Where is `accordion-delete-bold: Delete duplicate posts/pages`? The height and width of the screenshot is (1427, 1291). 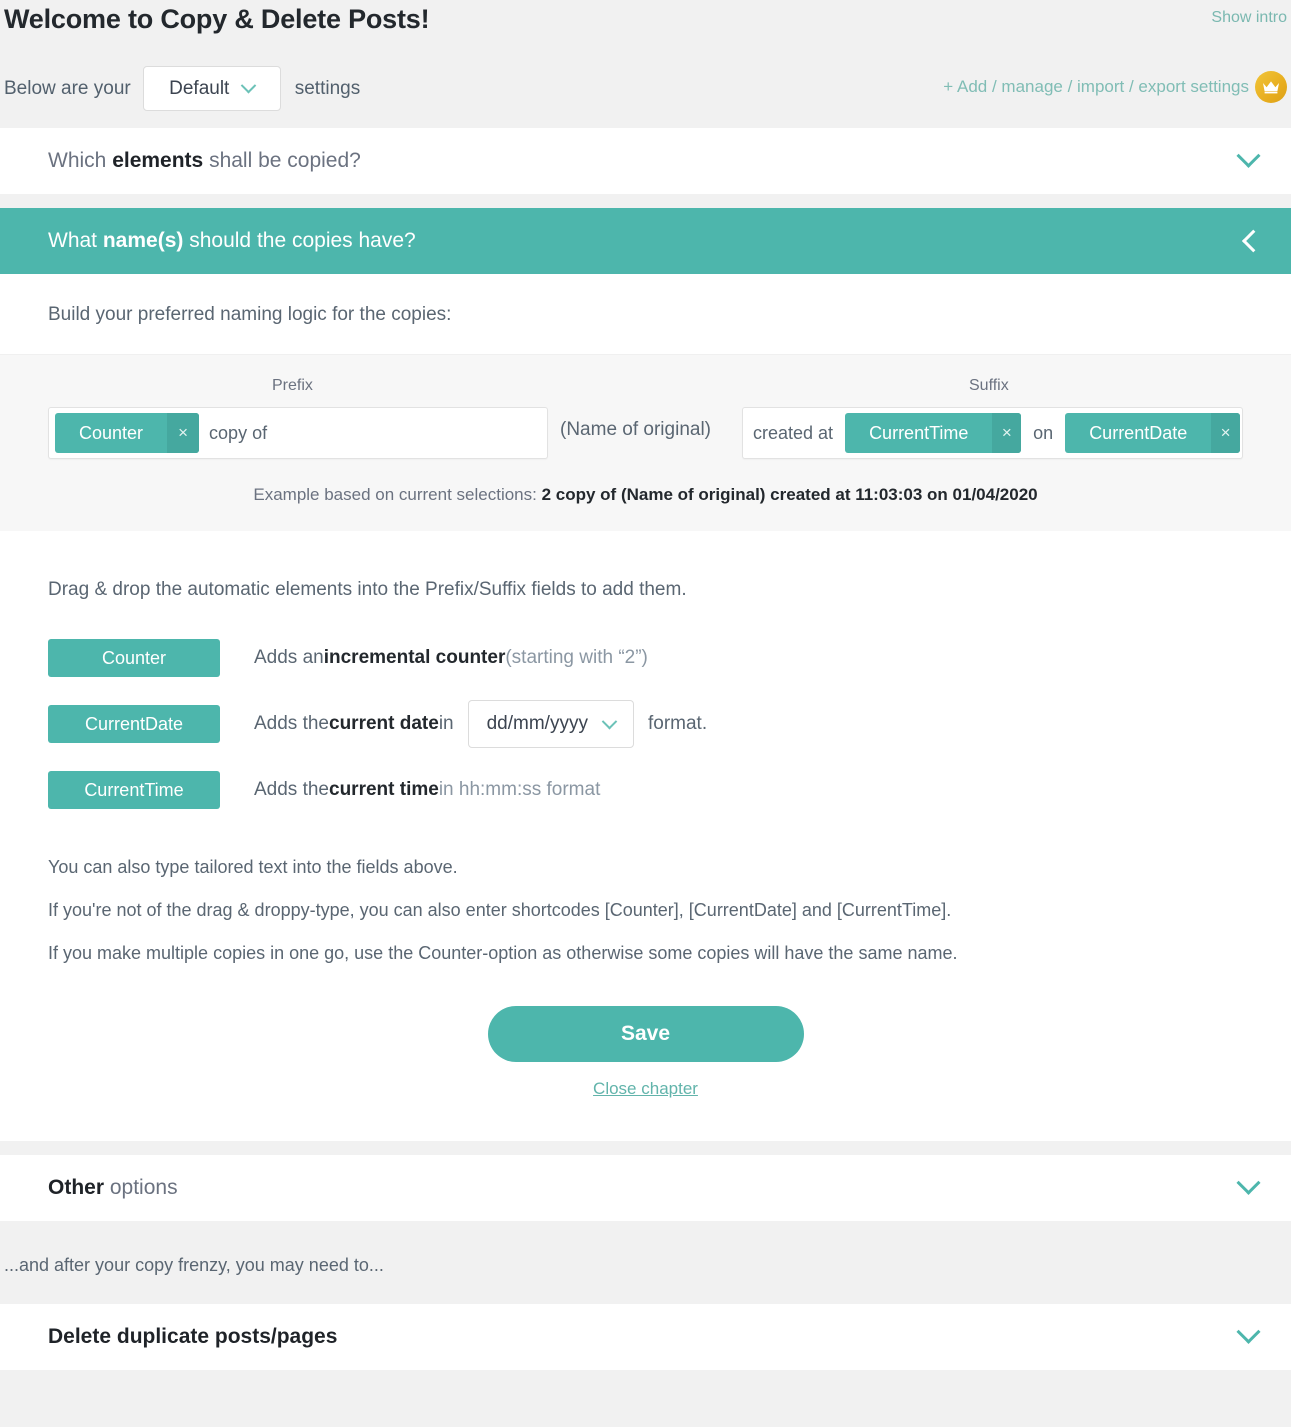
accordion-delete-bold: Delete duplicate posts/pages is located at coordinates (193, 1336).